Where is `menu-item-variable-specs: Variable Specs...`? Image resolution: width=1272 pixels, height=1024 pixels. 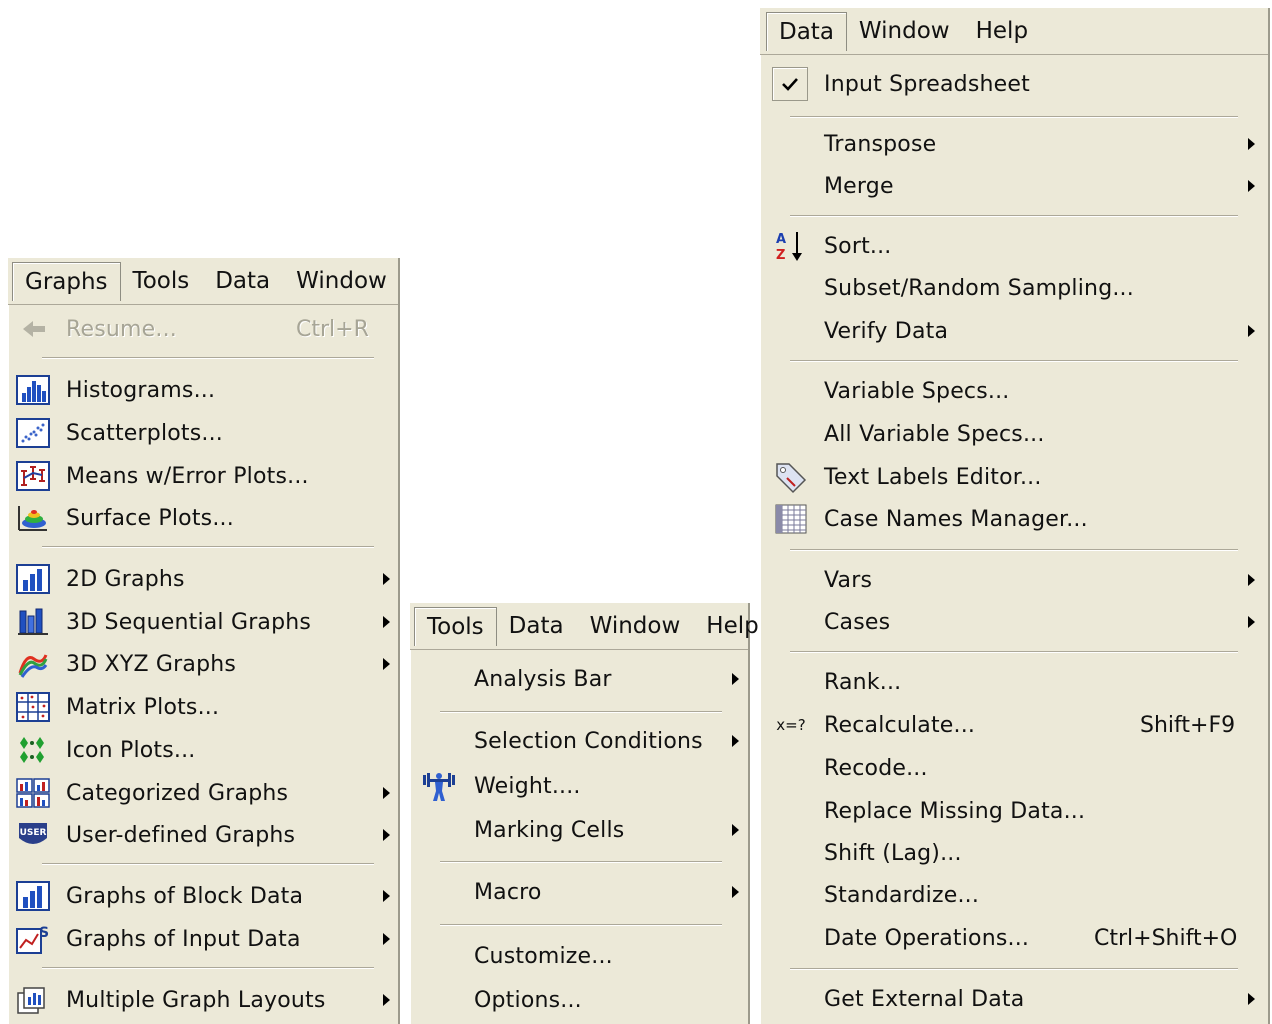 menu-item-variable-specs: Variable Specs... is located at coordinates (1014, 391).